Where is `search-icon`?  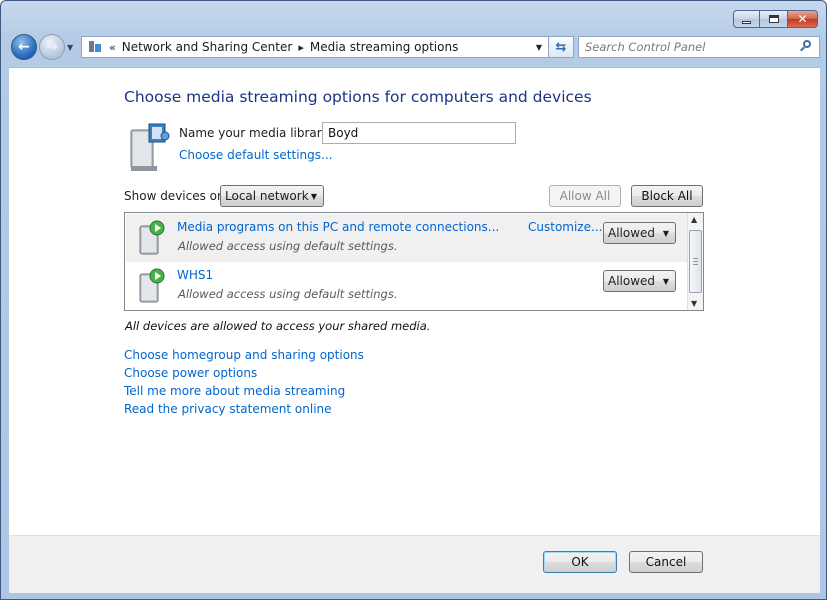 search-icon is located at coordinates (806, 47).